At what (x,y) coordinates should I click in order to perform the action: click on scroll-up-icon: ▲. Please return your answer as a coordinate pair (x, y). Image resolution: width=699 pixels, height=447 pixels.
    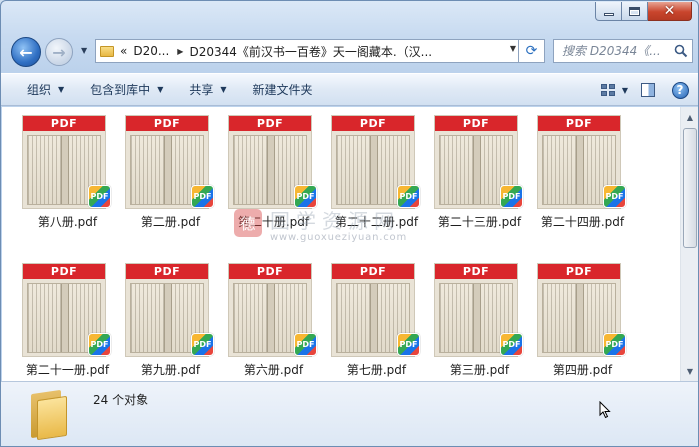
    Looking at the image, I should click on (690, 117).